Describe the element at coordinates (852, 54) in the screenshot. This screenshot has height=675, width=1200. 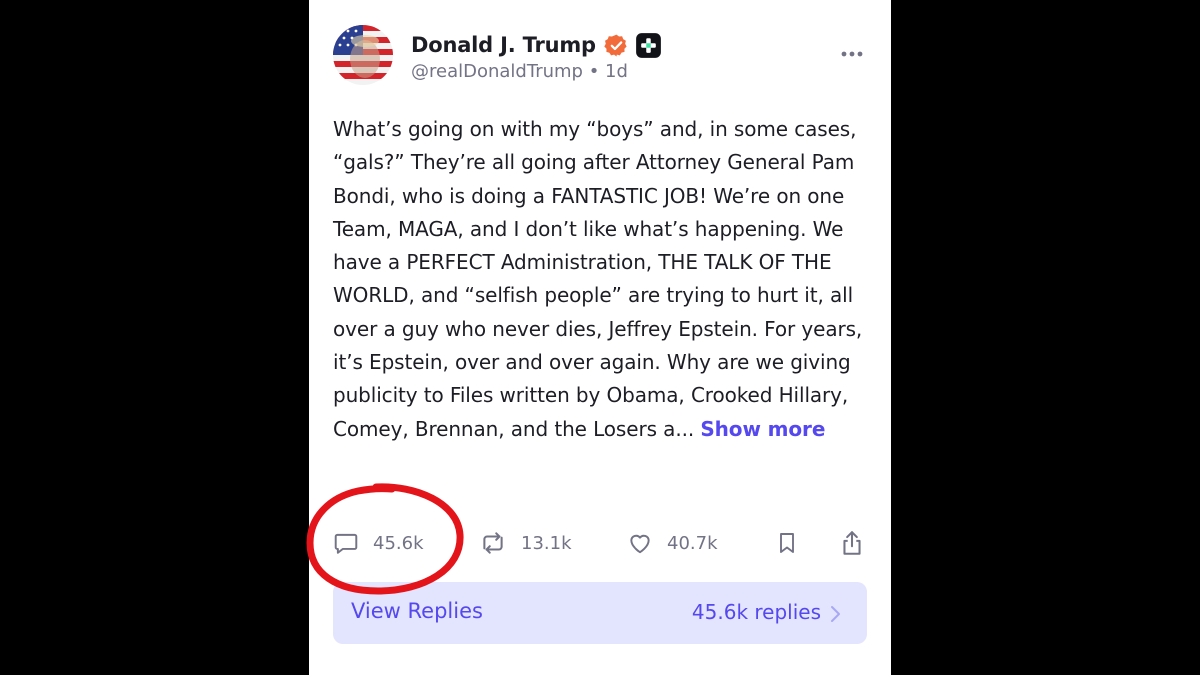
I see `more-options-icon` at that location.